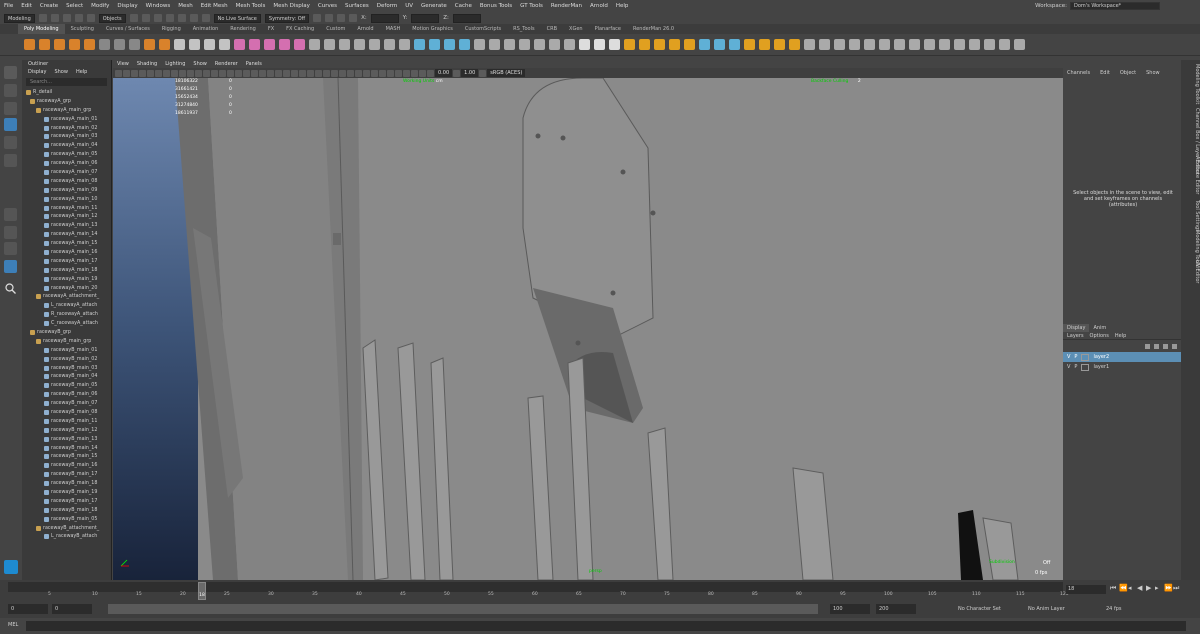 This screenshot has height=634, width=1200. I want to click on outliner-item: racewayA_main_06, so click(67, 163).